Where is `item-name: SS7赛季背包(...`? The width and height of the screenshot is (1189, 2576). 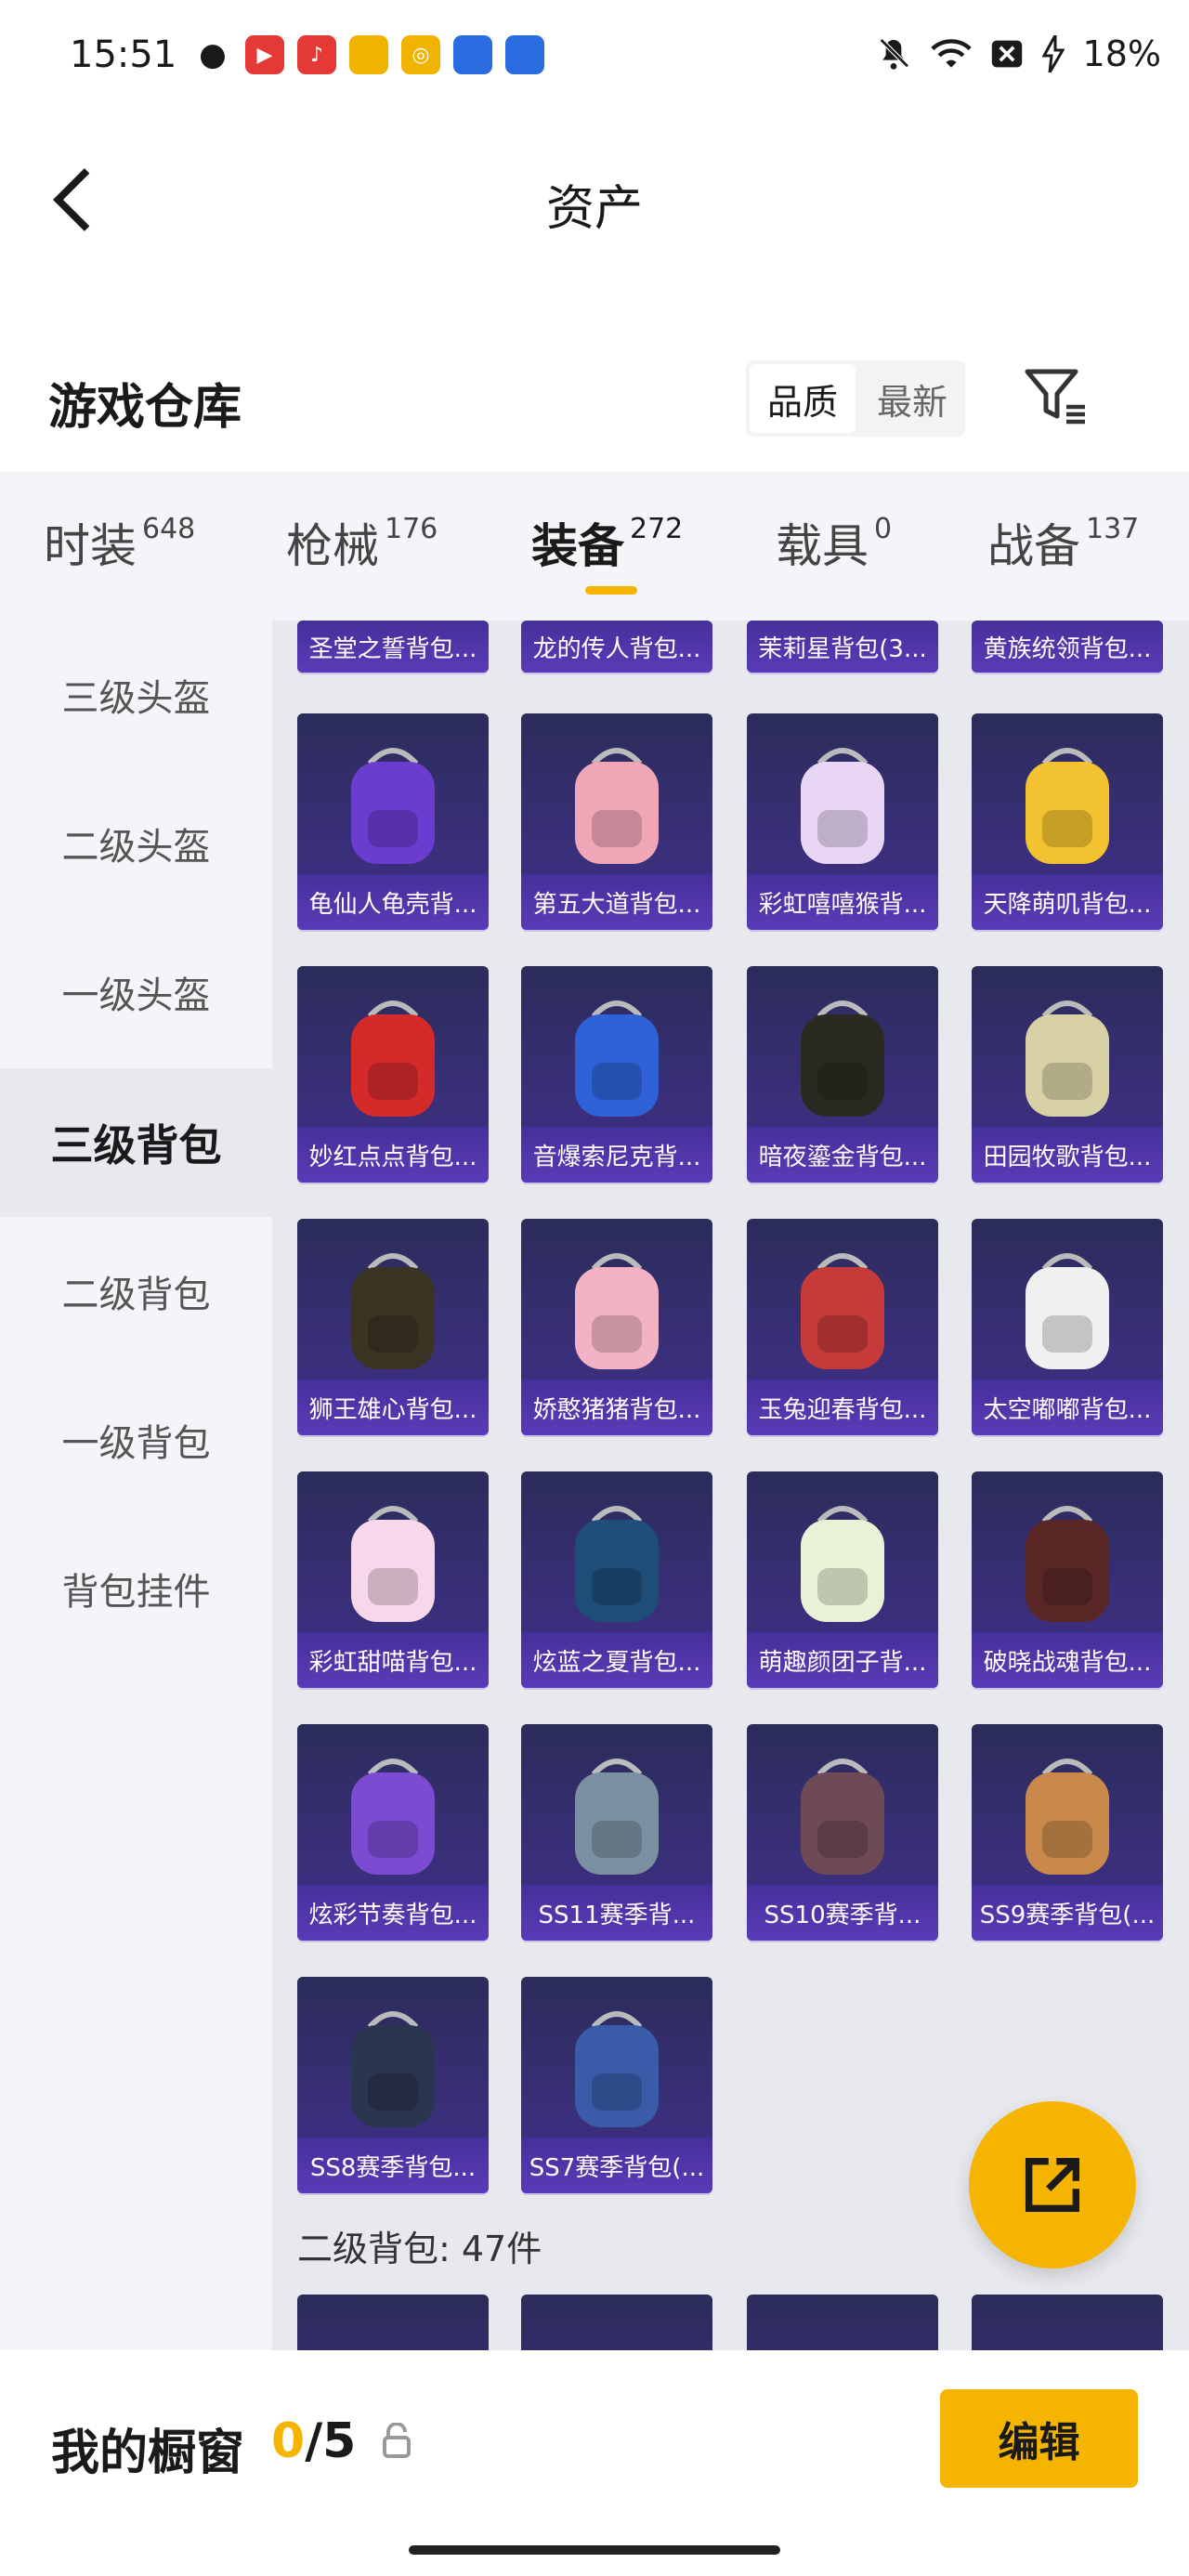
item-name: SS7赛季背包(... is located at coordinates (617, 2165).